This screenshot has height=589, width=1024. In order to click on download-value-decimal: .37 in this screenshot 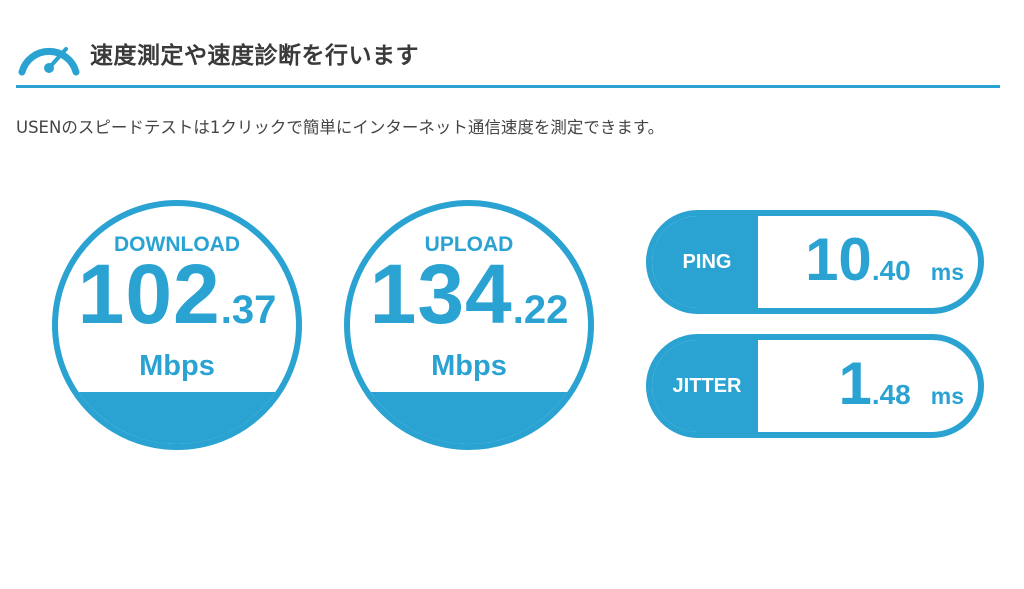, I will do `click(248, 310)`.